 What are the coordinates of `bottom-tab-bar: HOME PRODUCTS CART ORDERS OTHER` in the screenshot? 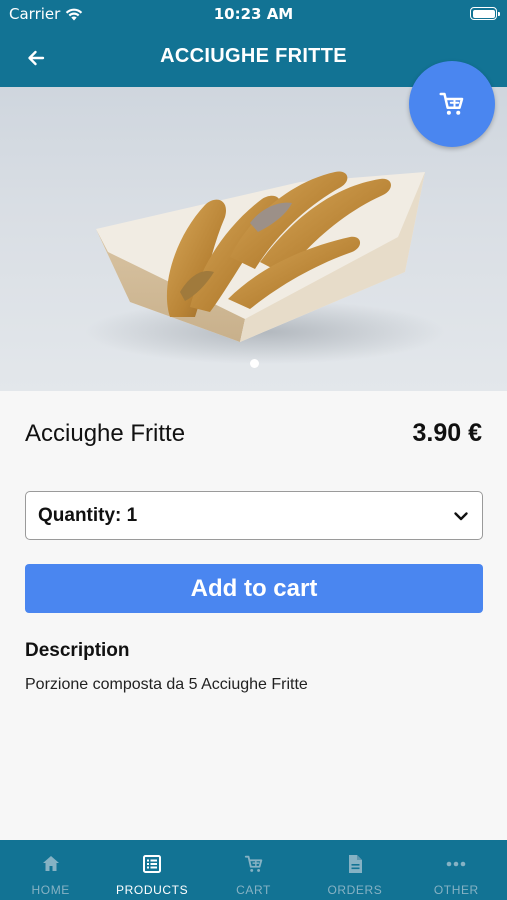 It's located at (253, 870).